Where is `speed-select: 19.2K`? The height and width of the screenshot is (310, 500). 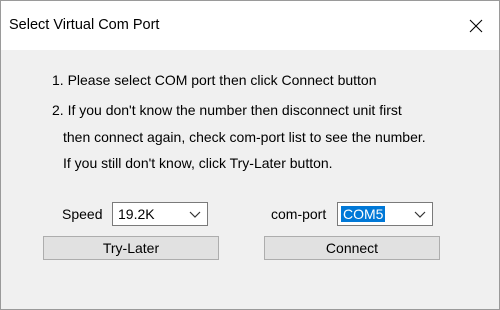 speed-select: 19.2K is located at coordinates (160, 214).